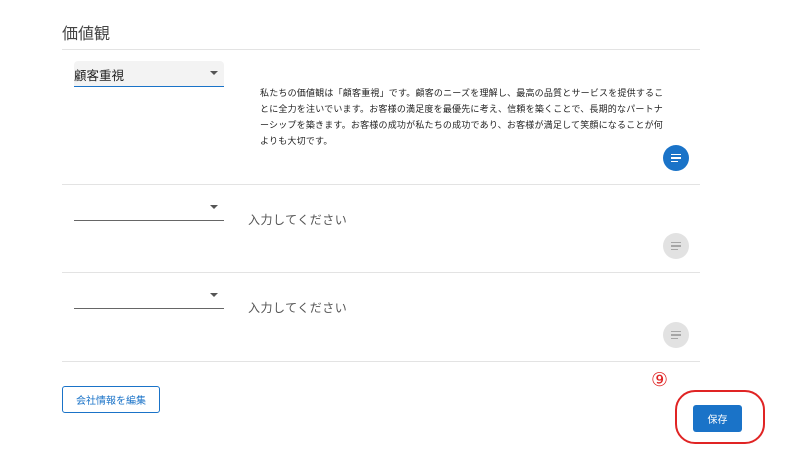 This screenshot has width=792, height=454. I want to click on select-value: 顧客重視, so click(99, 75).